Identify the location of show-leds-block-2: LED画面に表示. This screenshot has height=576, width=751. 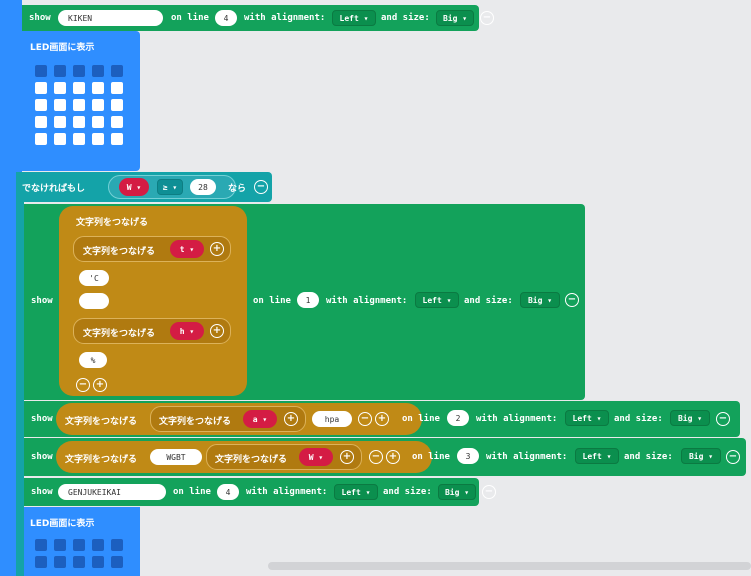
(82, 541).